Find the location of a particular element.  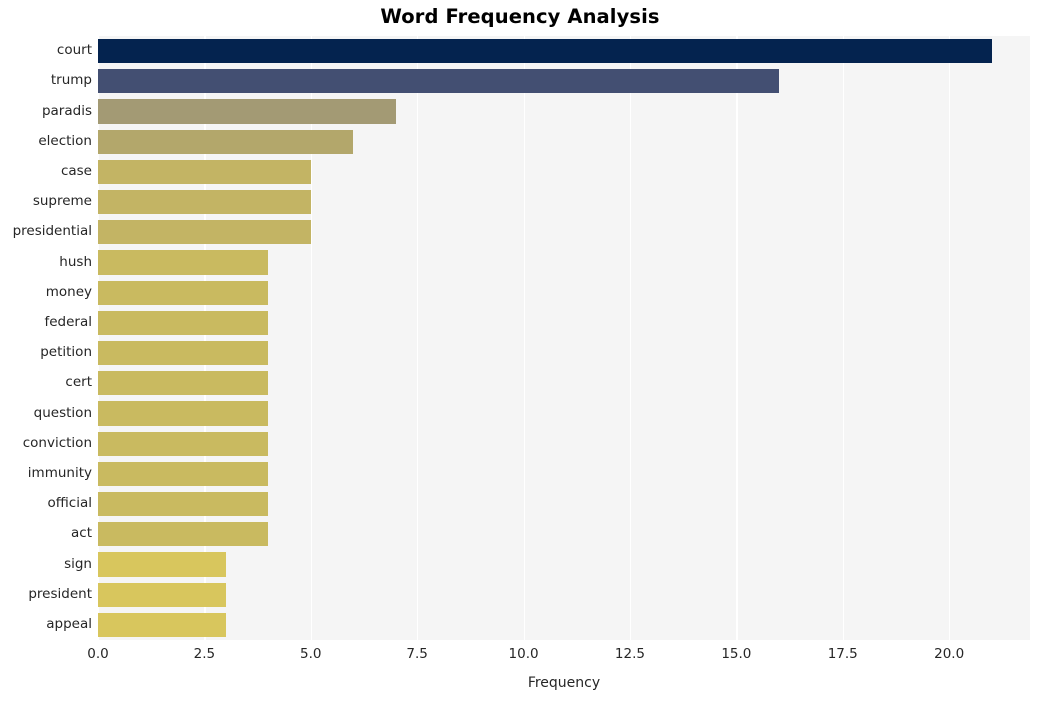

x-tick-label-2.5: 2.5 is located at coordinates (204, 654).